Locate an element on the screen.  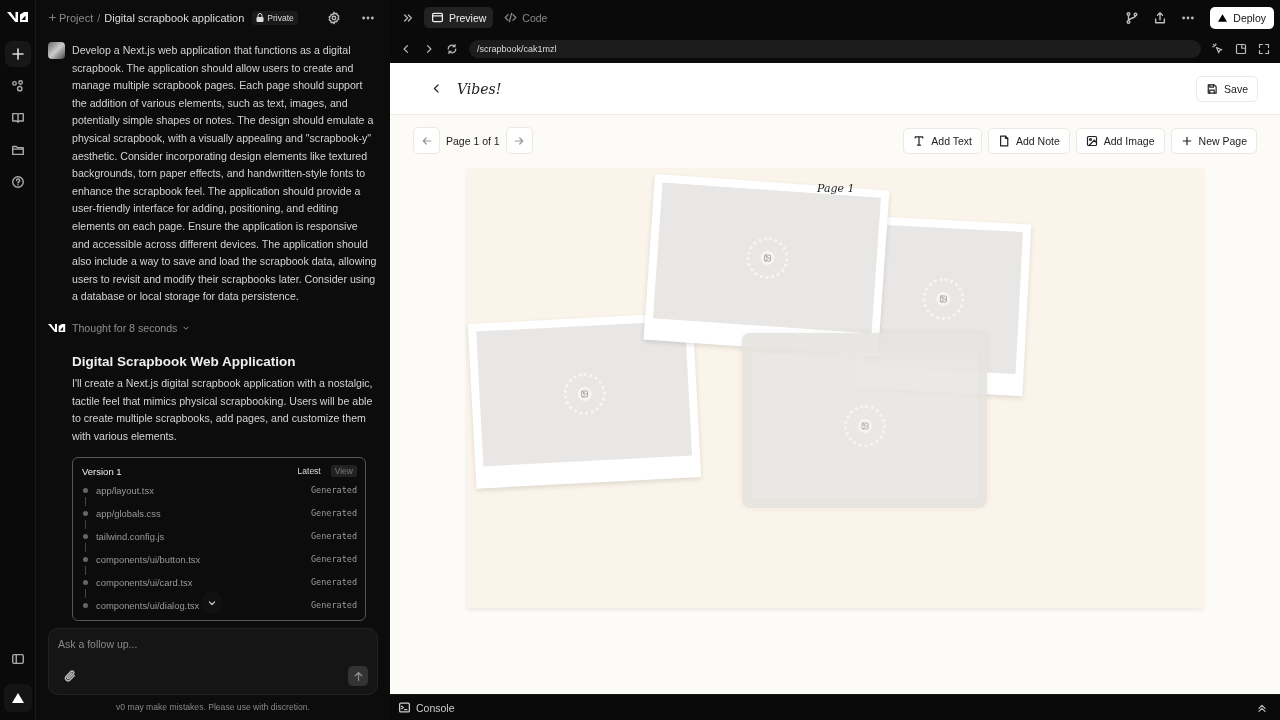
new-chat-button is located at coordinates (17, 54).